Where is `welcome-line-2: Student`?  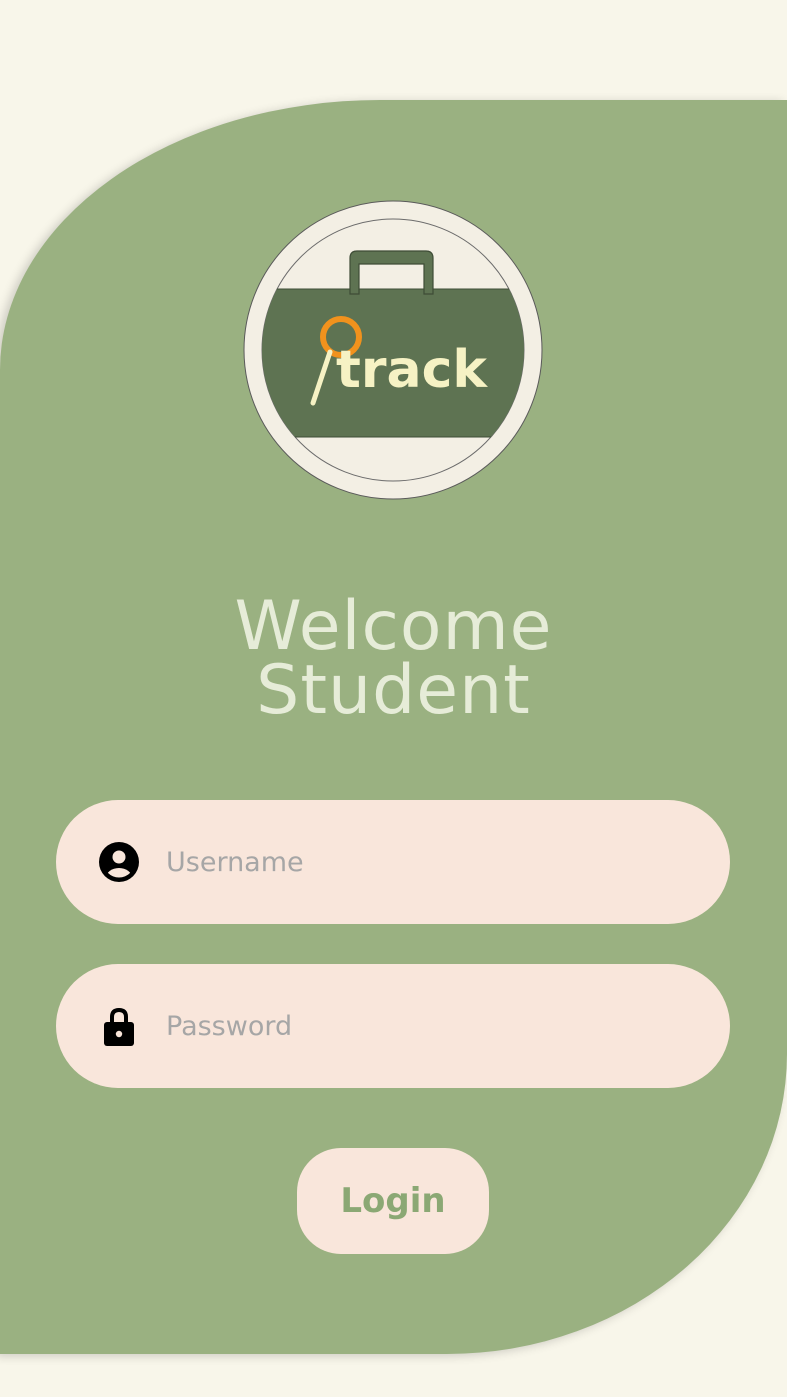 welcome-line-2: Student is located at coordinates (393, 690).